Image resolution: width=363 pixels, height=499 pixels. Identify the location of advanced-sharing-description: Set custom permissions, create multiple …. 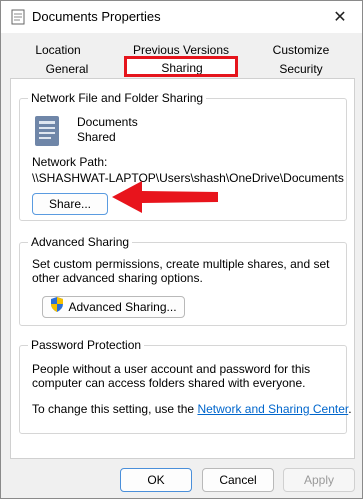
(181, 271).